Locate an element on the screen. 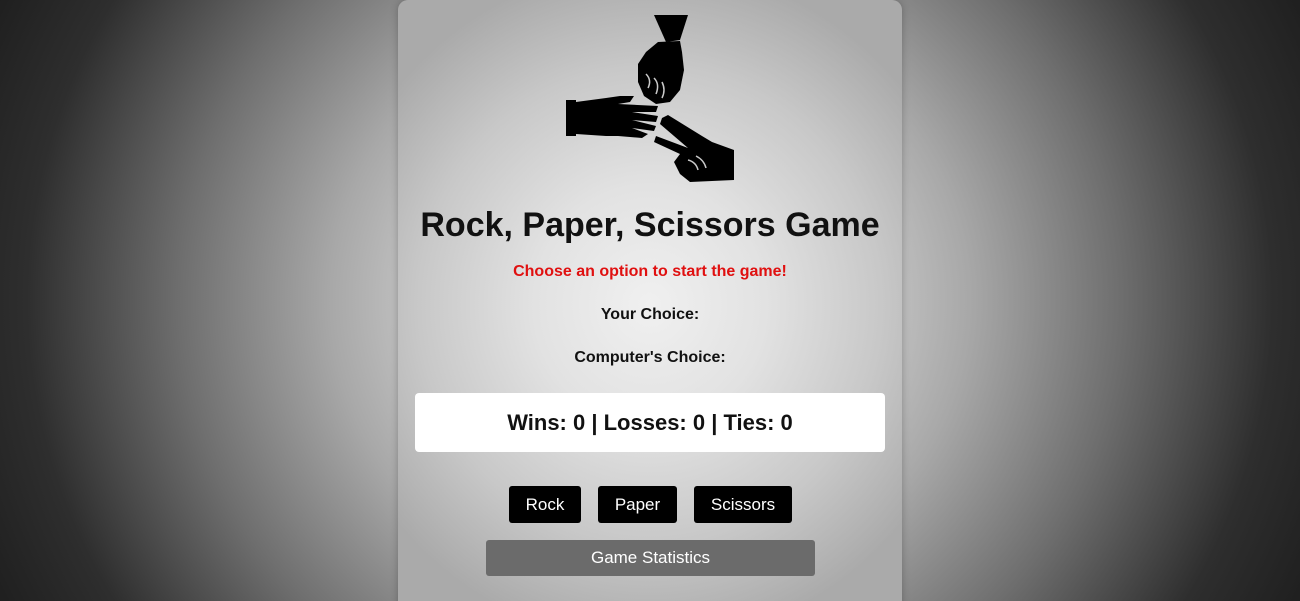 The image size is (1300, 601). paper-button: Paper is located at coordinates (637, 504).